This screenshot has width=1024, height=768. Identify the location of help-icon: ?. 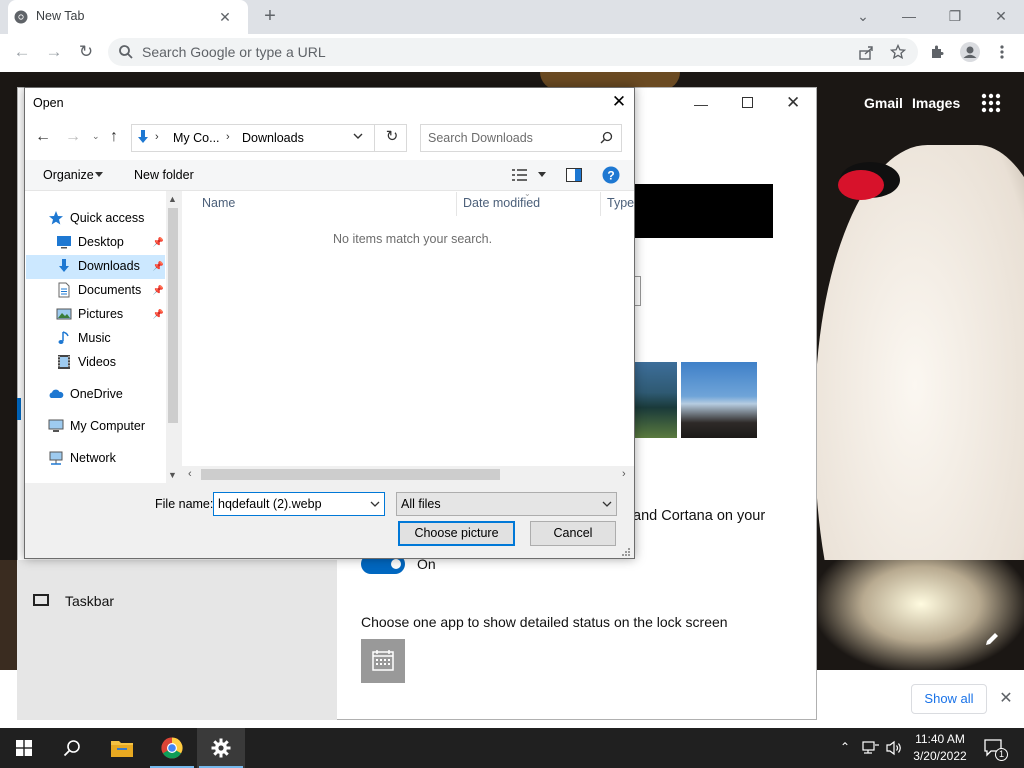
(611, 175).